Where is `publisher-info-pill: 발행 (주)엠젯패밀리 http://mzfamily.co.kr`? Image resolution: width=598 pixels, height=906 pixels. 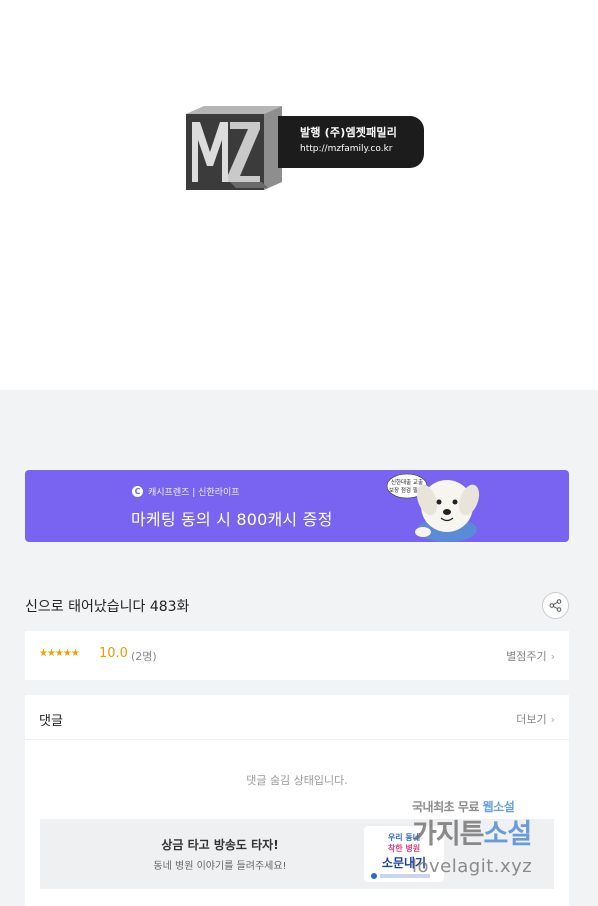 publisher-info-pill: 발행 (주)엠젯패밀리 http://mzfamily.co.kr is located at coordinates (351, 142).